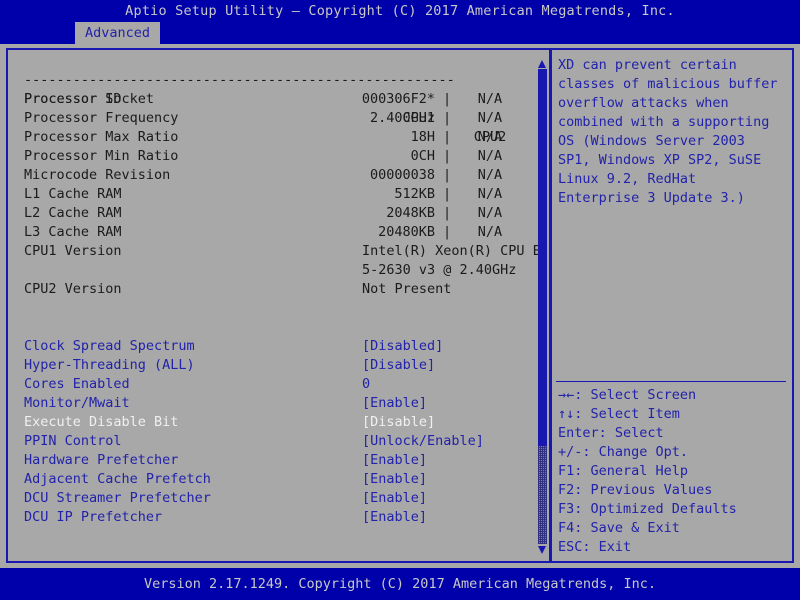 The height and width of the screenshot is (600, 800). Describe the element at coordinates (93, 517) in the screenshot. I see `option-label: DCU IP Prefetcher` at that location.